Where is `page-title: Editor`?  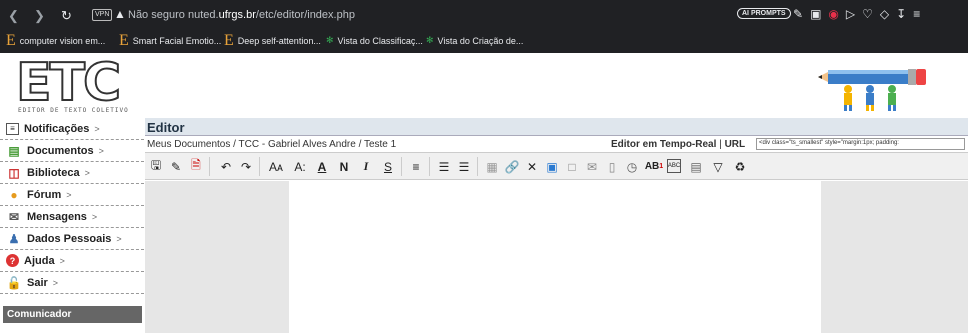 page-title: Editor is located at coordinates (556, 127).